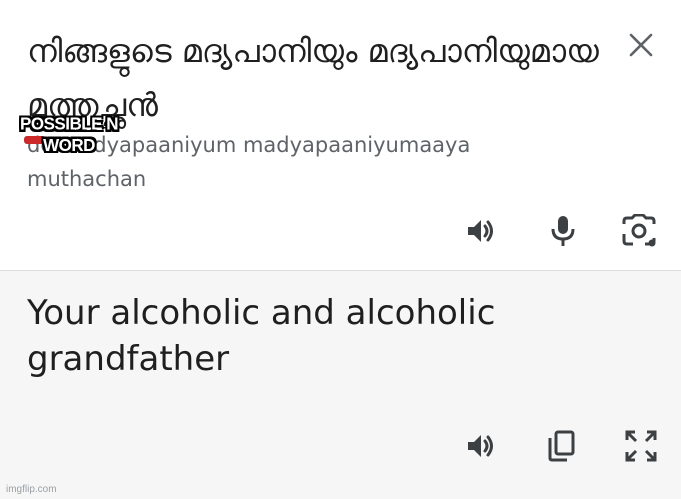  I want to click on lens-camera-icon, so click(639, 230).